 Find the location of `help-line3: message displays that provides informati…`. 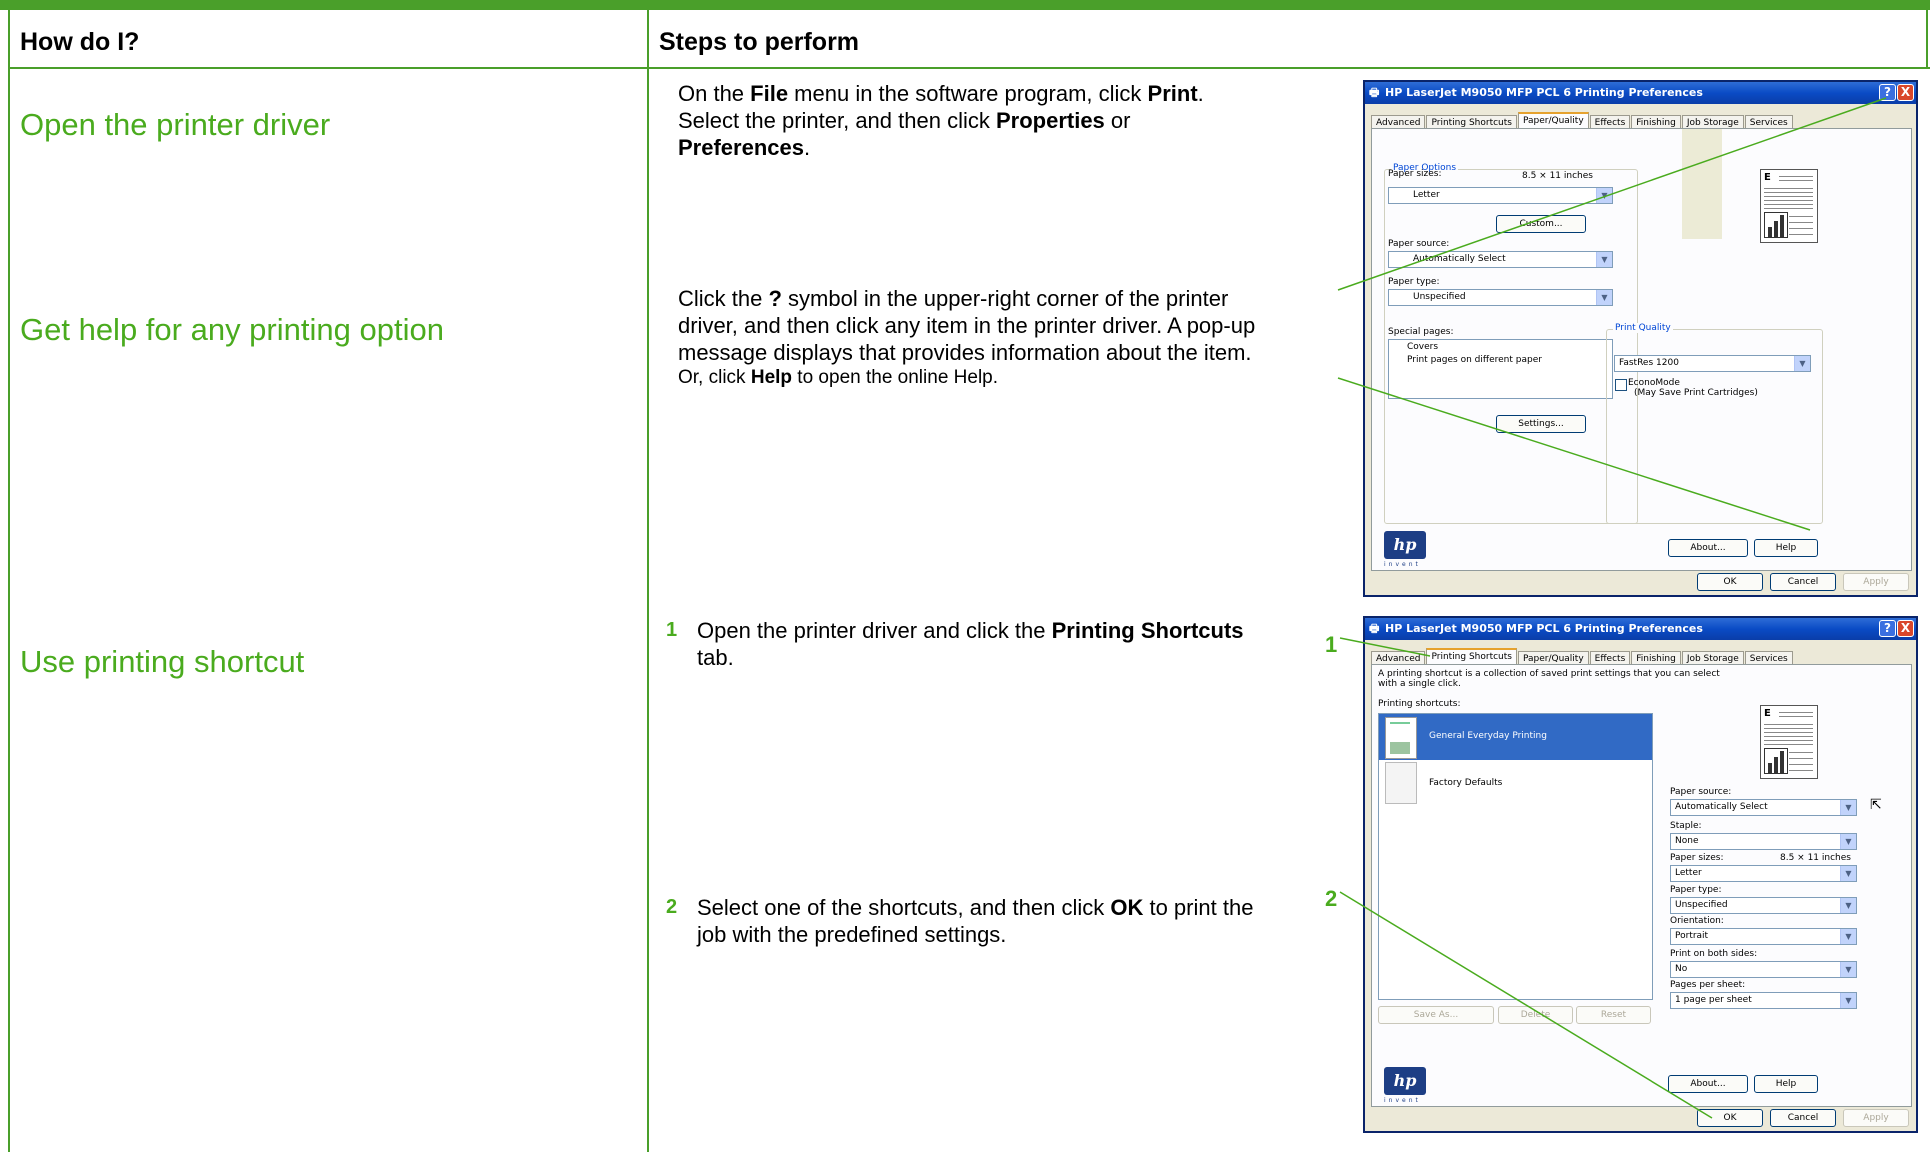

help-line3: message displays that provides informati… is located at coordinates (965, 352).